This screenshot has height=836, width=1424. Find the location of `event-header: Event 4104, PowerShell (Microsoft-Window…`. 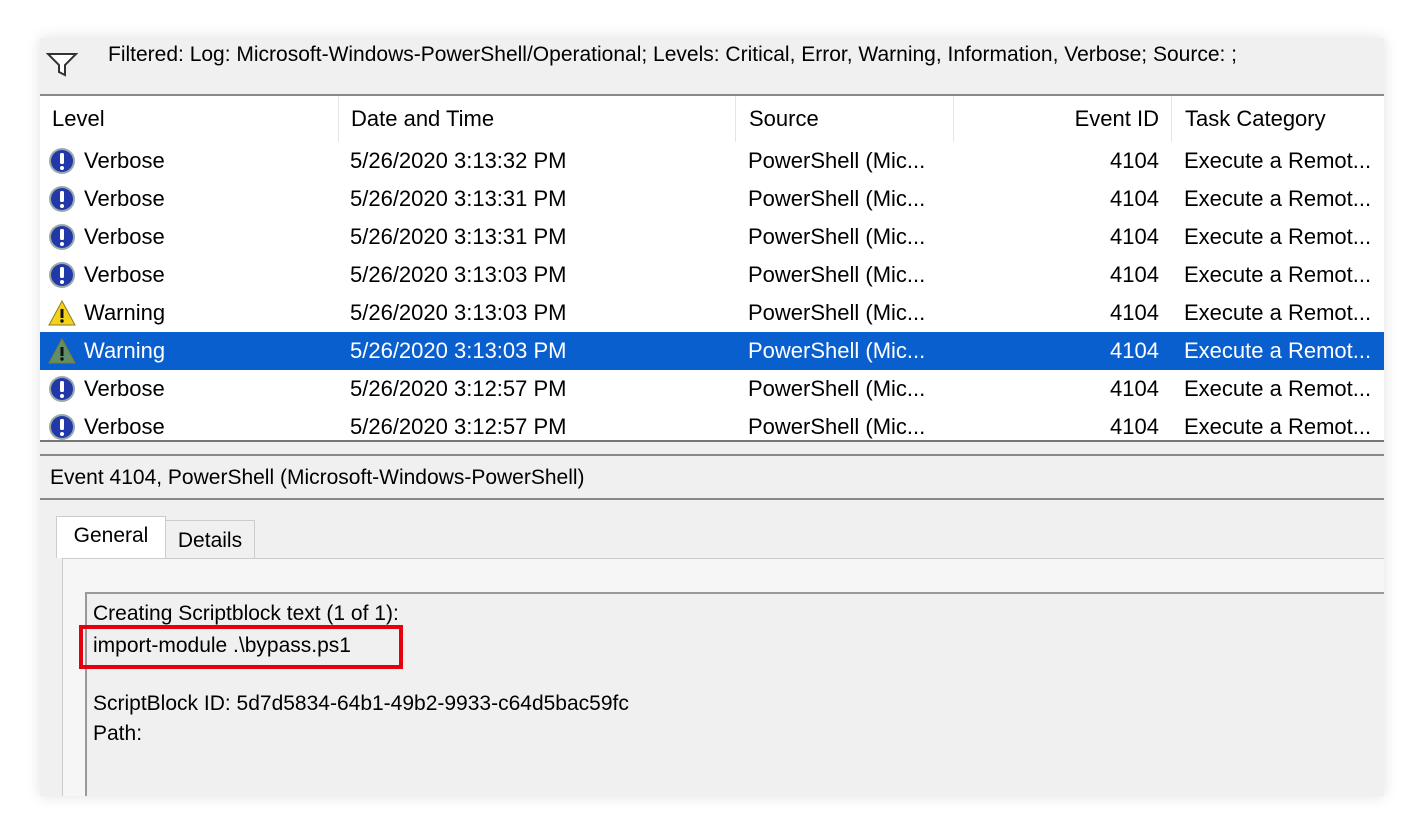

event-header: Event 4104, PowerShell (Microsoft-Window… is located at coordinates (712, 478).